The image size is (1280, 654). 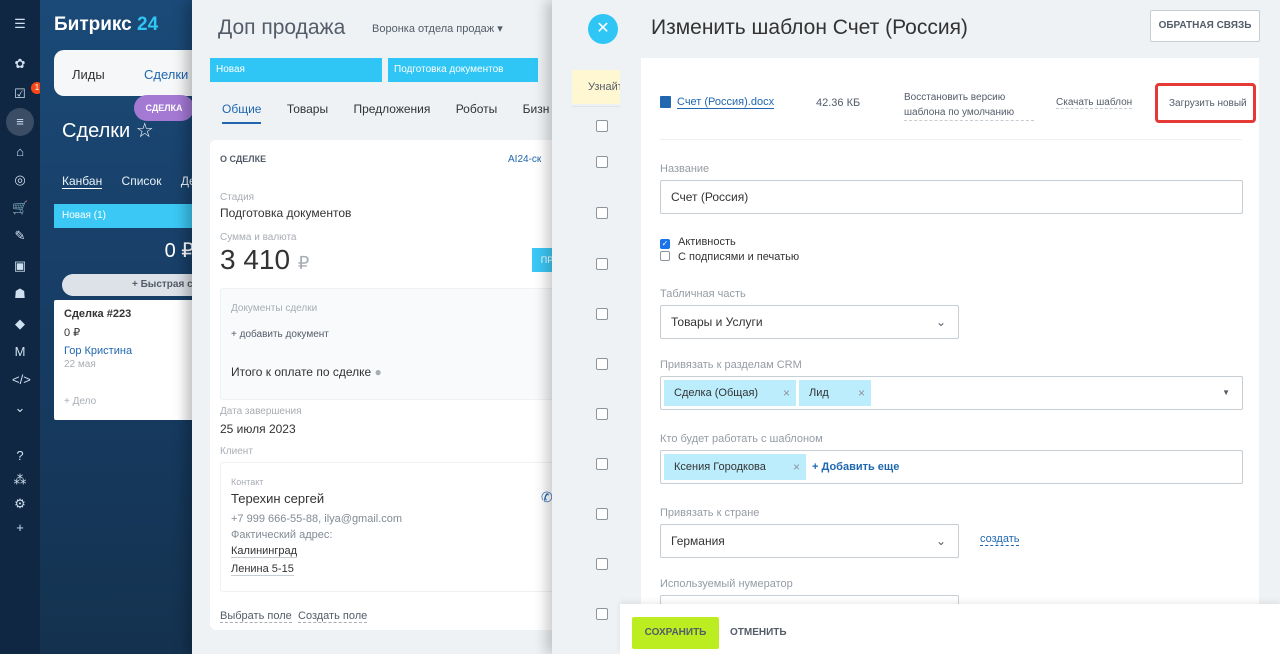 What do you see at coordinates (809, 322) in the screenshot?
I see `table-part-select: Товары и Услуги ⌄` at bounding box center [809, 322].